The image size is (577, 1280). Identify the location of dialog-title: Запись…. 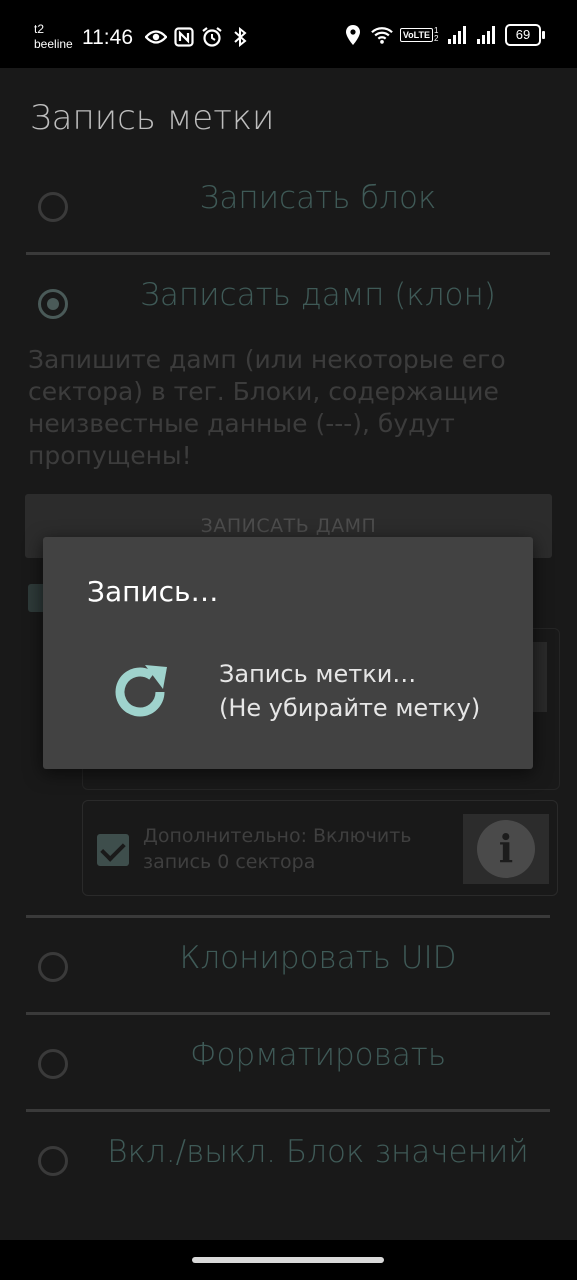
(153, 591).